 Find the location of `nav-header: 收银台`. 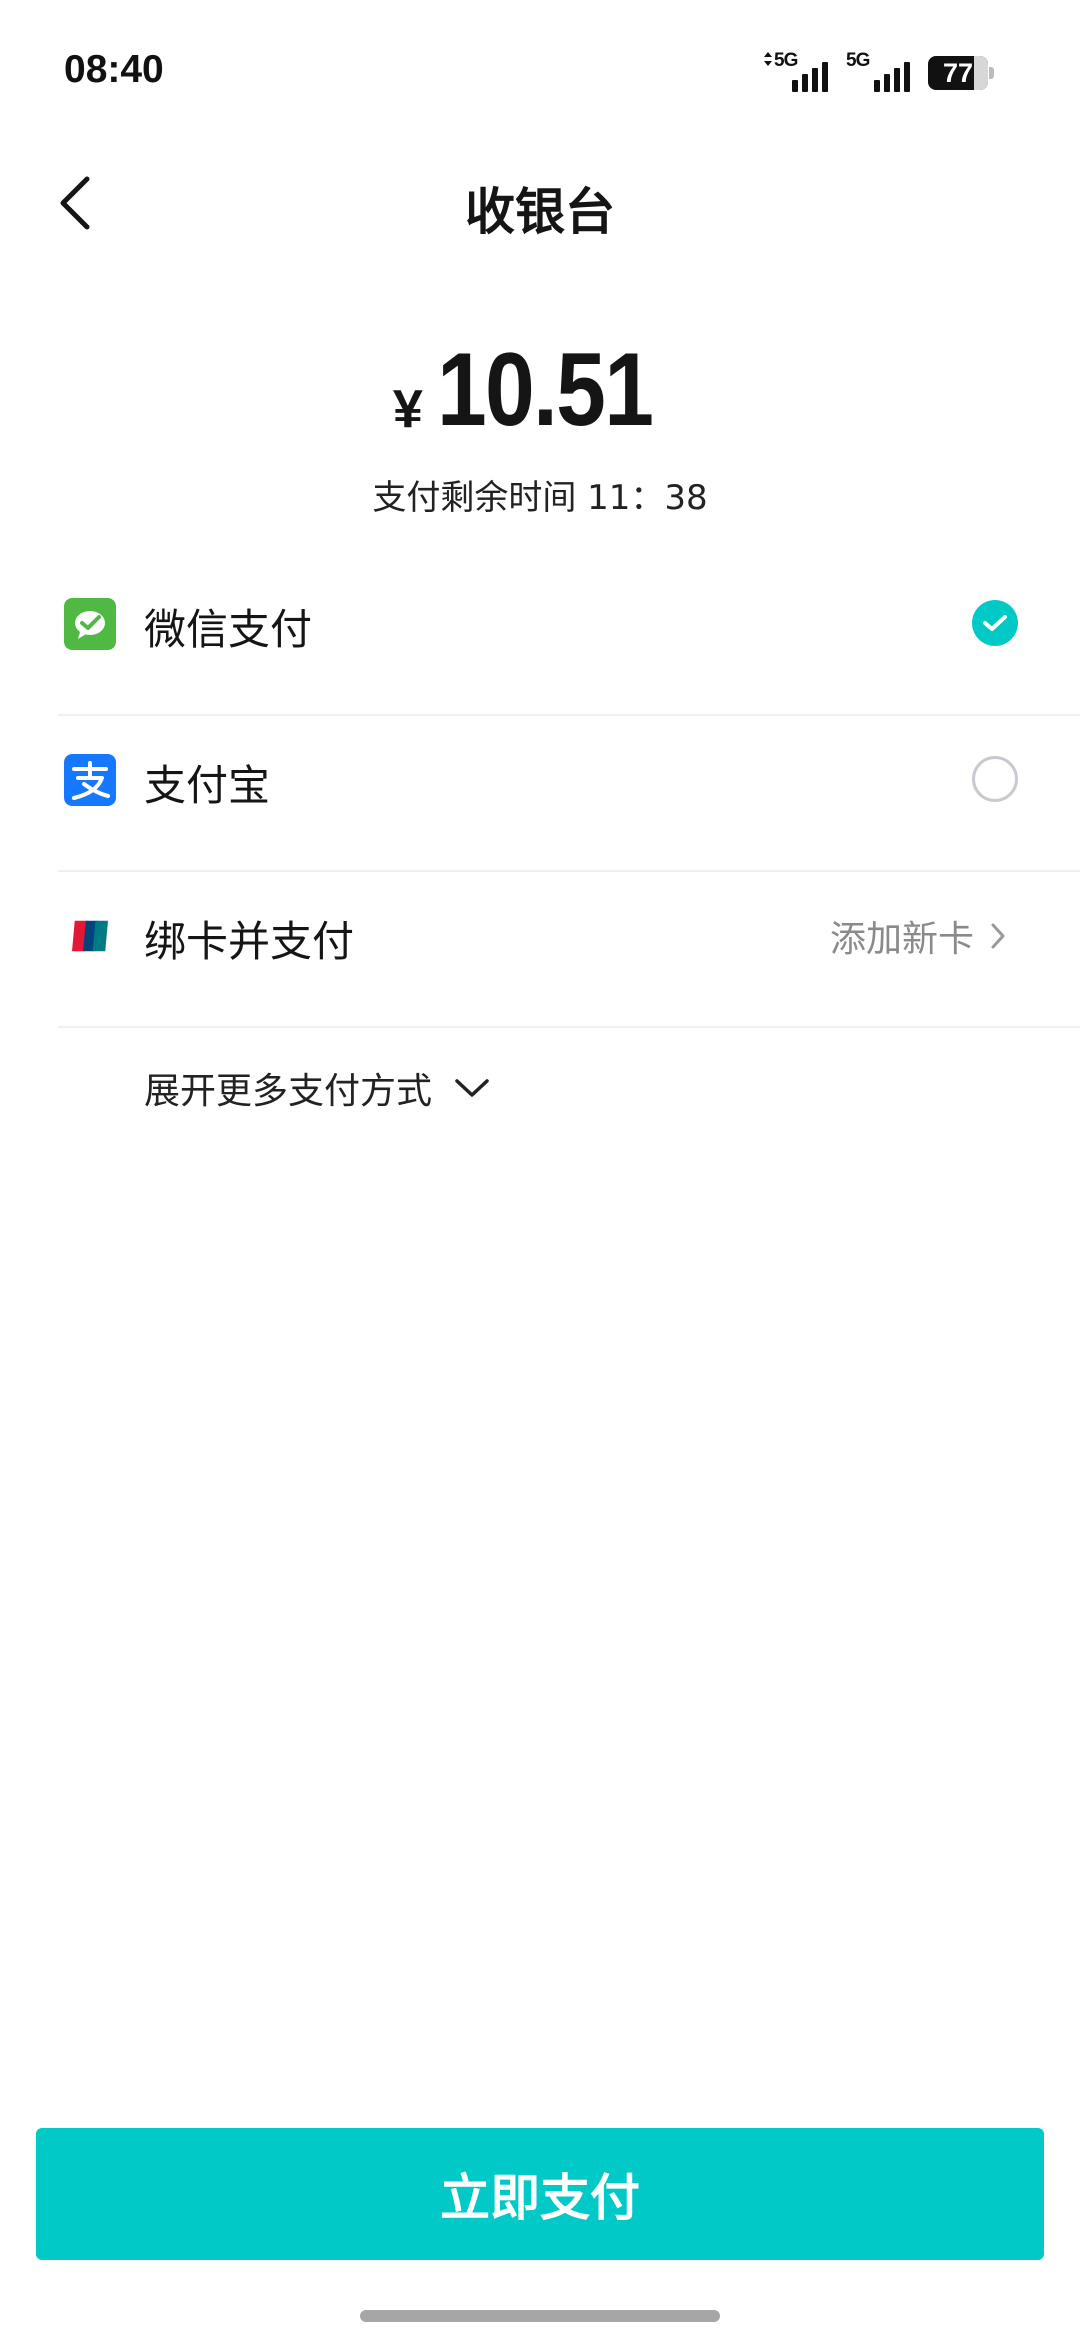

nav-header: 收银台 is located at coordinates (540, 205).